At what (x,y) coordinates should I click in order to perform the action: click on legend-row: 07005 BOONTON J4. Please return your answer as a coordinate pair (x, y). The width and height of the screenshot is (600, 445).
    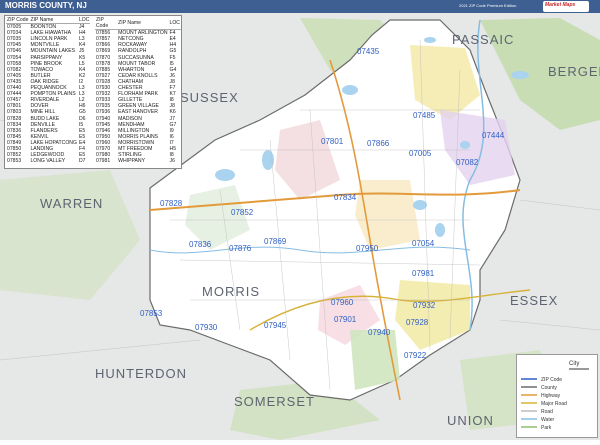
    Looking at the image, I should click on (48, 27).